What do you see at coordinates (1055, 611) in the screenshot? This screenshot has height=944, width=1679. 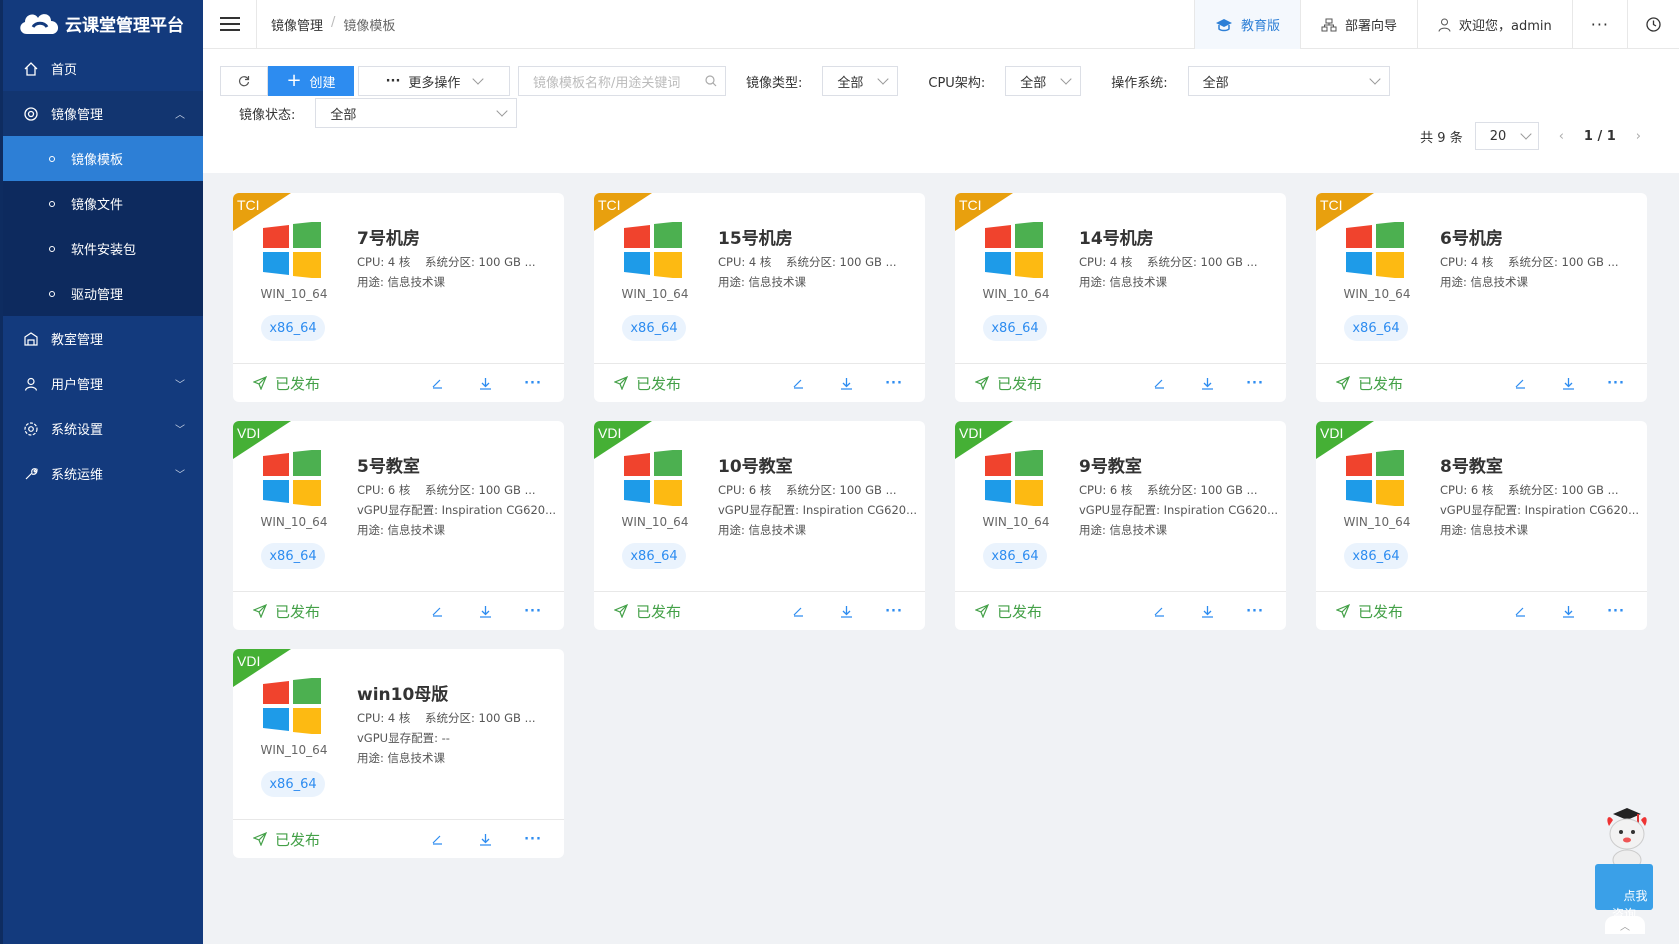 I see `status-published: 已发布` at bounding box center [1055, 611].